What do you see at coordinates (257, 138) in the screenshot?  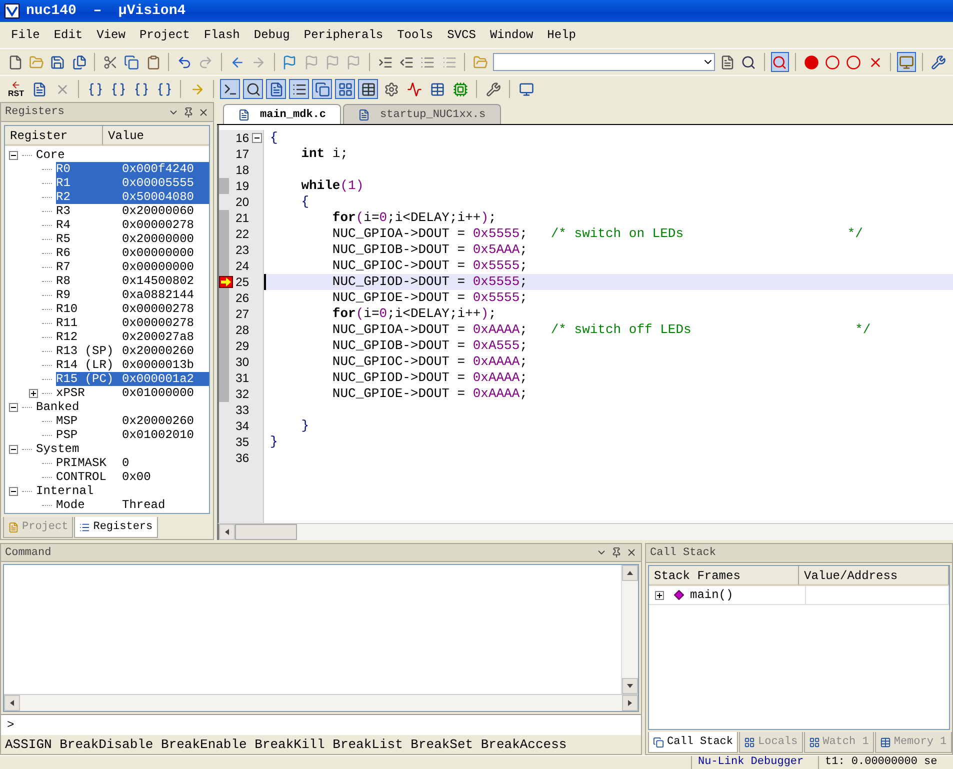 I see `fold-toggle-icon` at bounding box center [257, 138].